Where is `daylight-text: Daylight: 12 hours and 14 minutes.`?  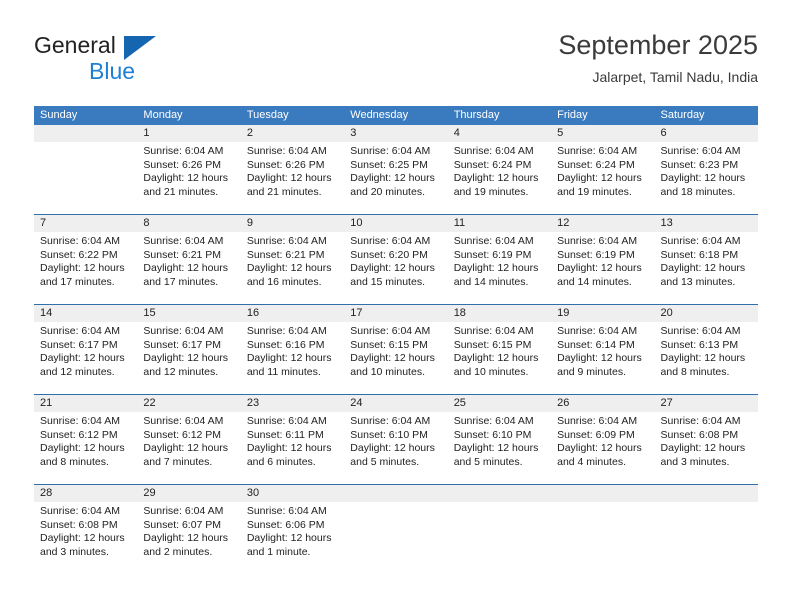
daylight-text: Daylight: 12 hours and 14 minutes. is located at coordinates (599, 275).